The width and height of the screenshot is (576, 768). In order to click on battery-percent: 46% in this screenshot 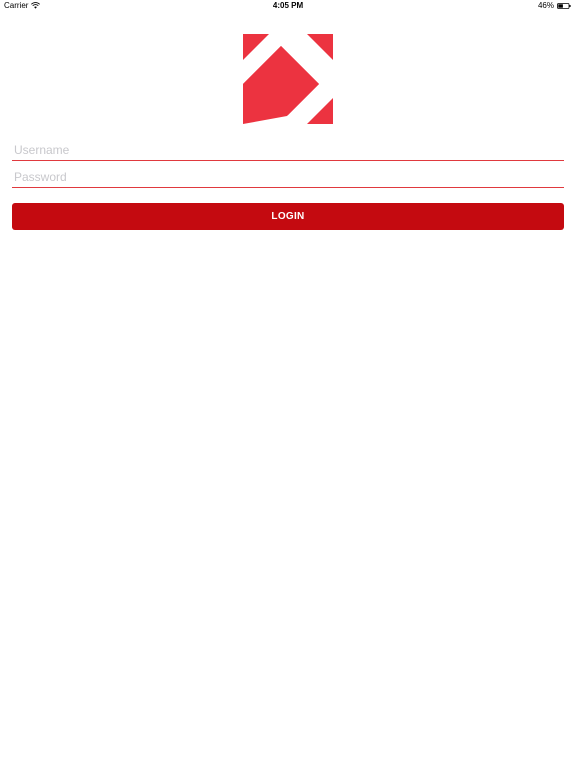, I will do `click(545, 5)`.